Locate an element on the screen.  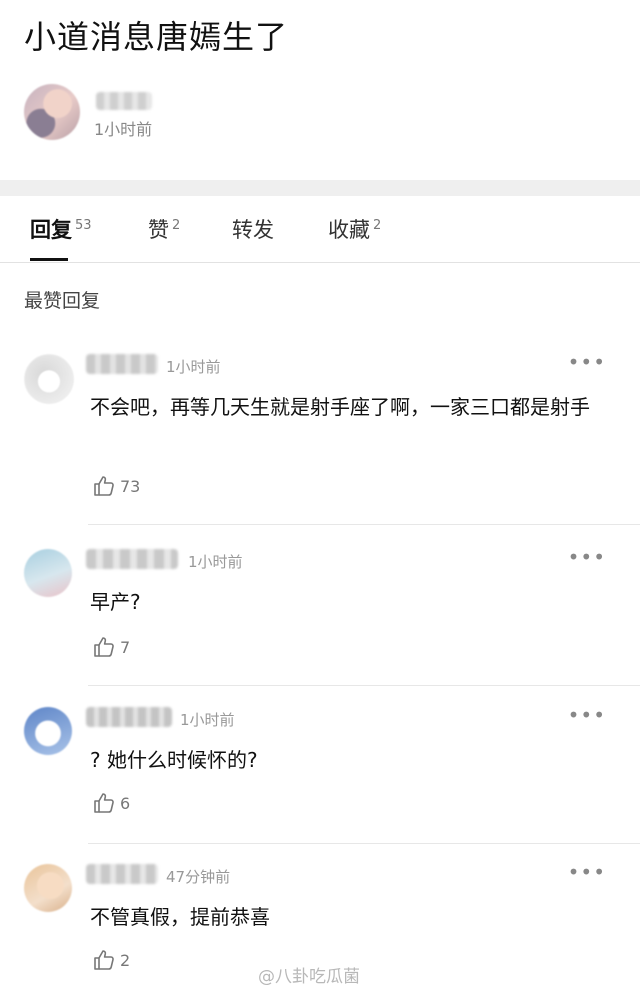
like-count: 73 is located at coordinates (130, 486).